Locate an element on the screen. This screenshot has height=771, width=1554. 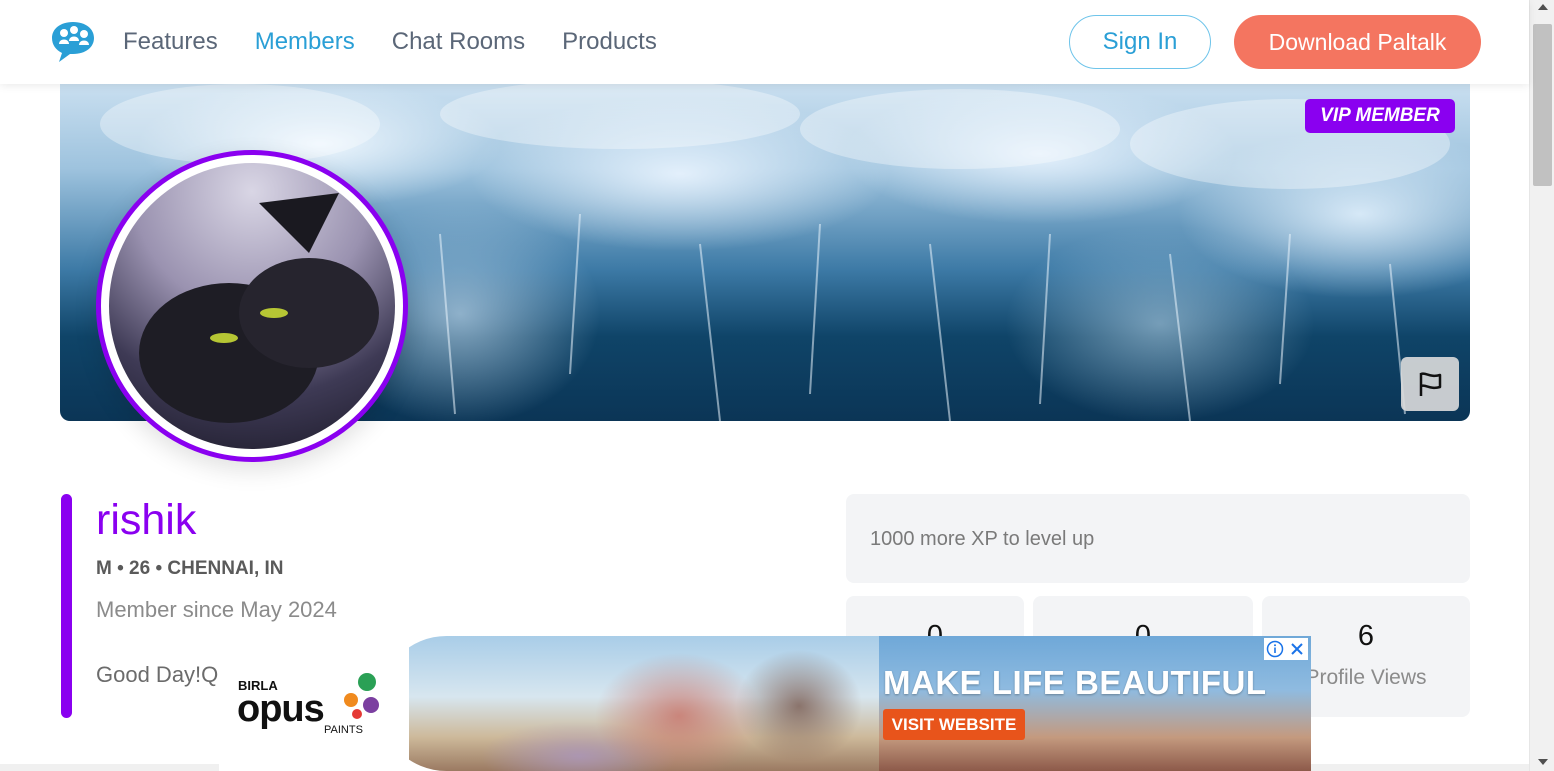
close-icon is located at coordinates (1297, 649).